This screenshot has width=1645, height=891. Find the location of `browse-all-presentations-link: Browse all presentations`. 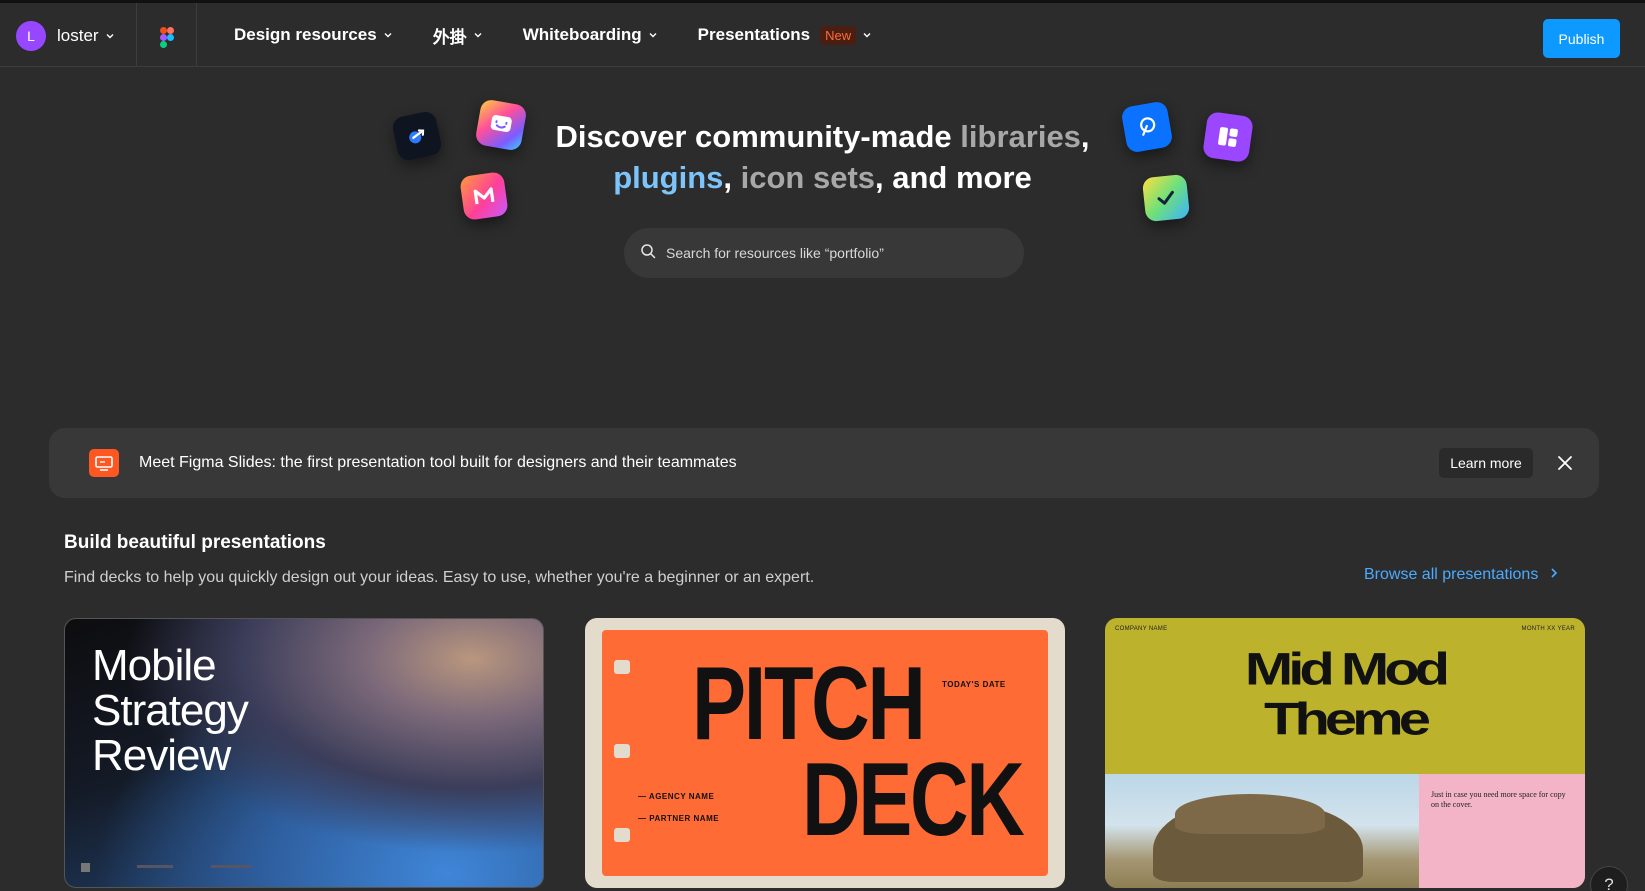

browse-all-presentations-link: Browse all presentations is located at coordinates (1461, 575).